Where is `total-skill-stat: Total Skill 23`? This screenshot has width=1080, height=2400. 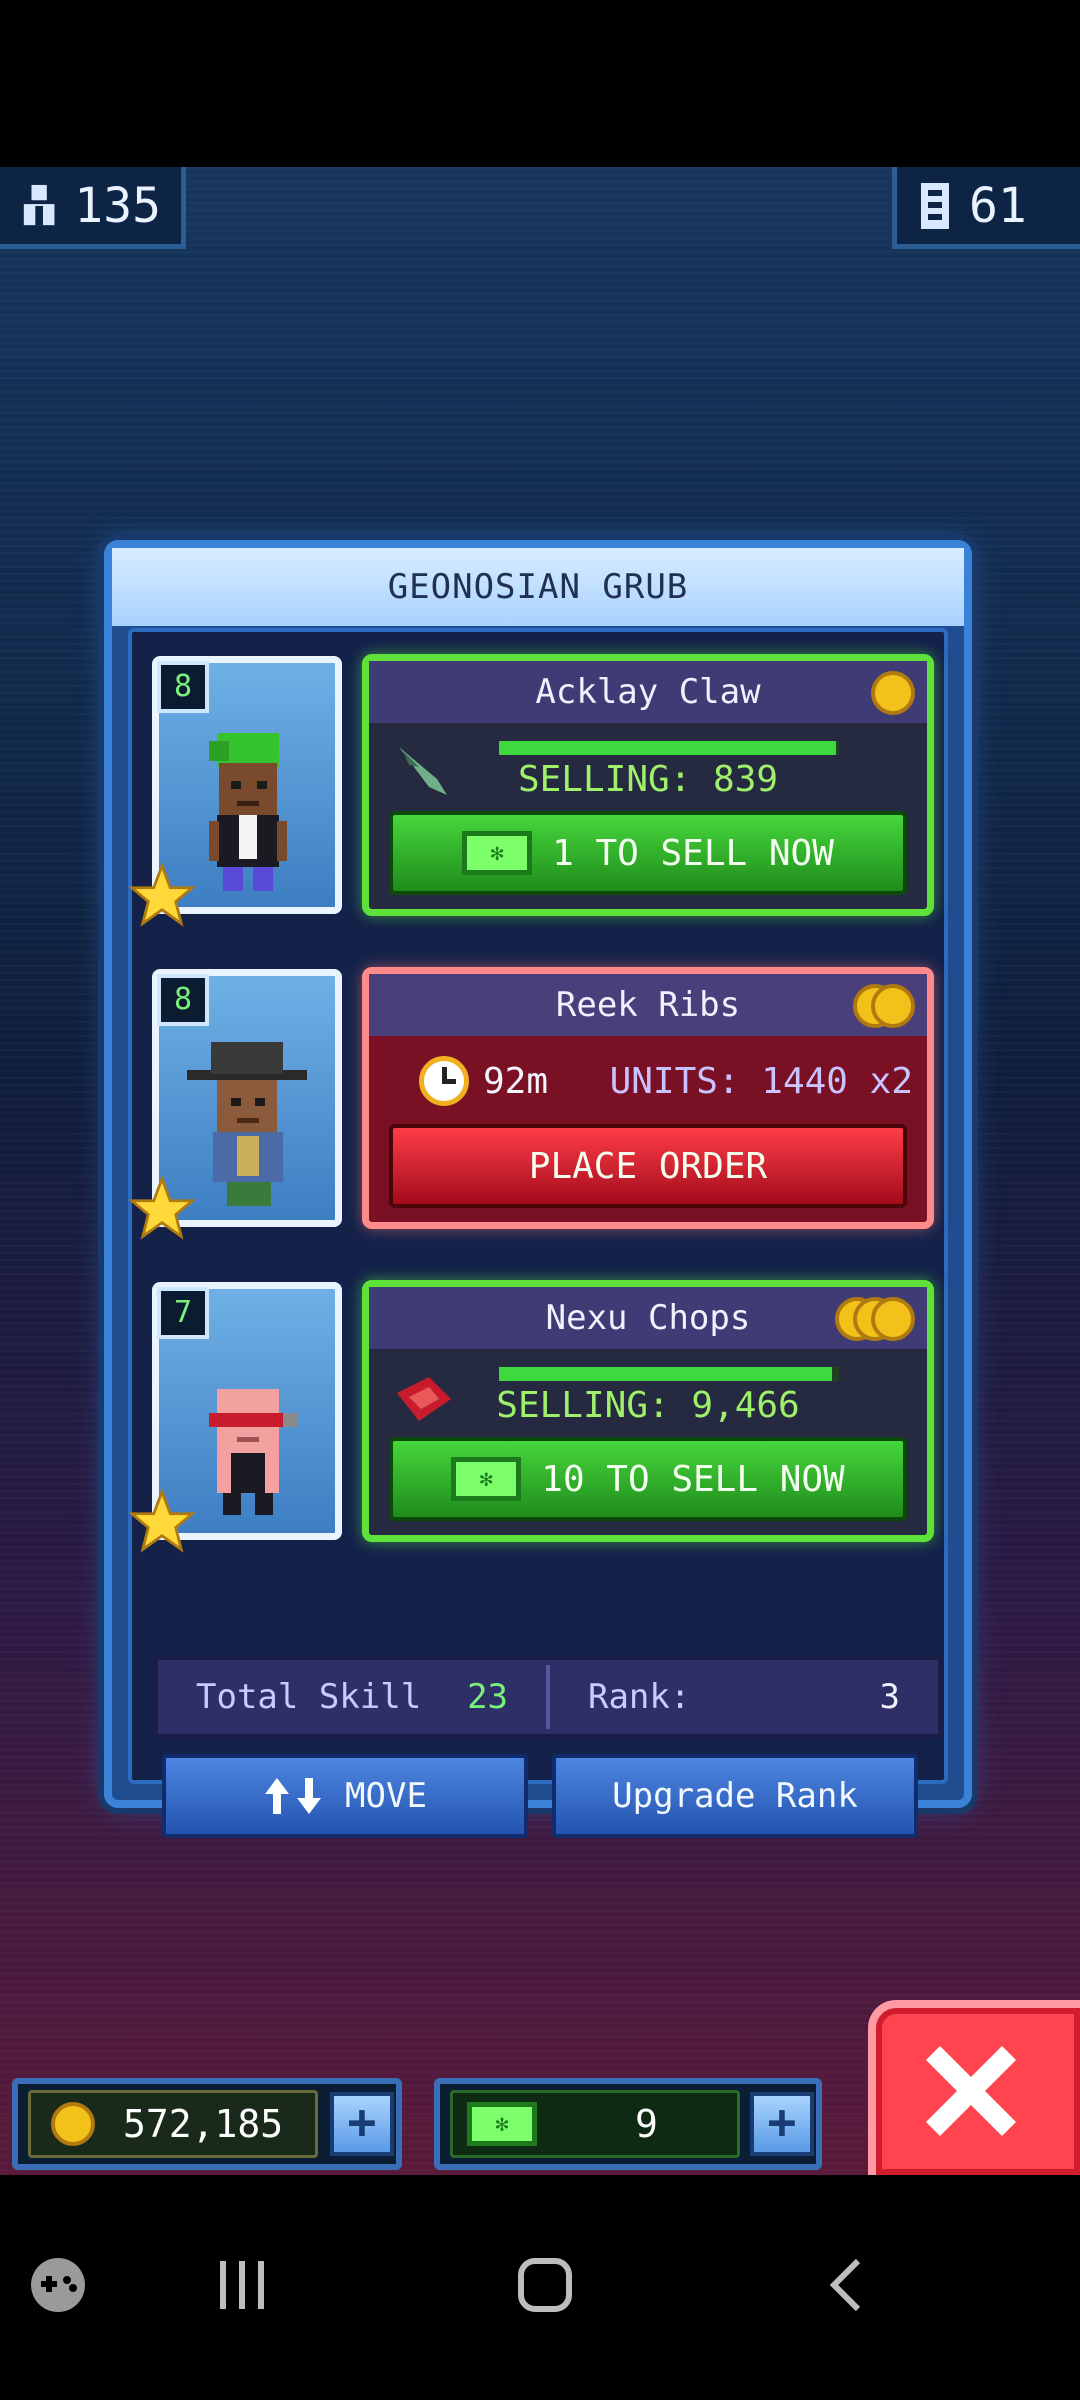 total-skill-stat: Total Skill 23 is located at coordinates (352, 1697).